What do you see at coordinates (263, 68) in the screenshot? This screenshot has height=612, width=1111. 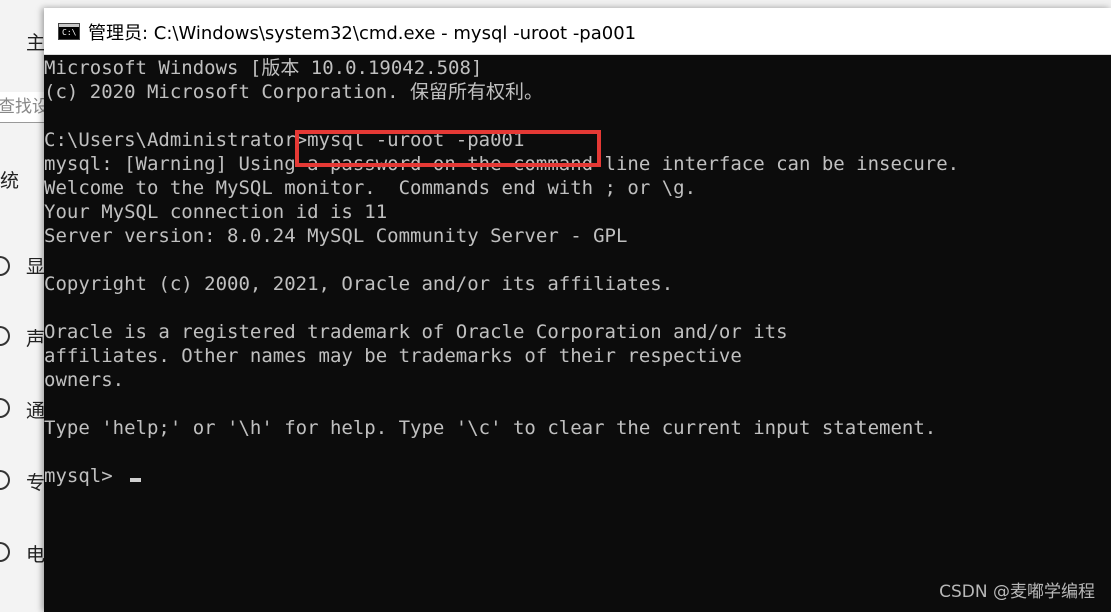 I see `console-line: Microsoft Windows [版本 10.0.19042.508]` at bounding box center [263, 68].